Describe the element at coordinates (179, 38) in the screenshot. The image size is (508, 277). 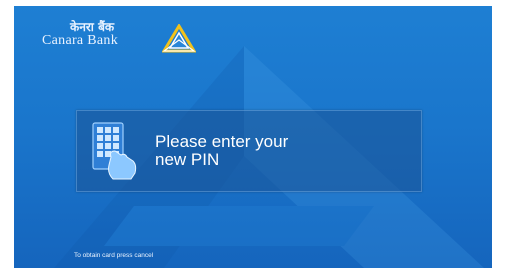
I see `canara-bank-triangle-logo-icon` at that location.